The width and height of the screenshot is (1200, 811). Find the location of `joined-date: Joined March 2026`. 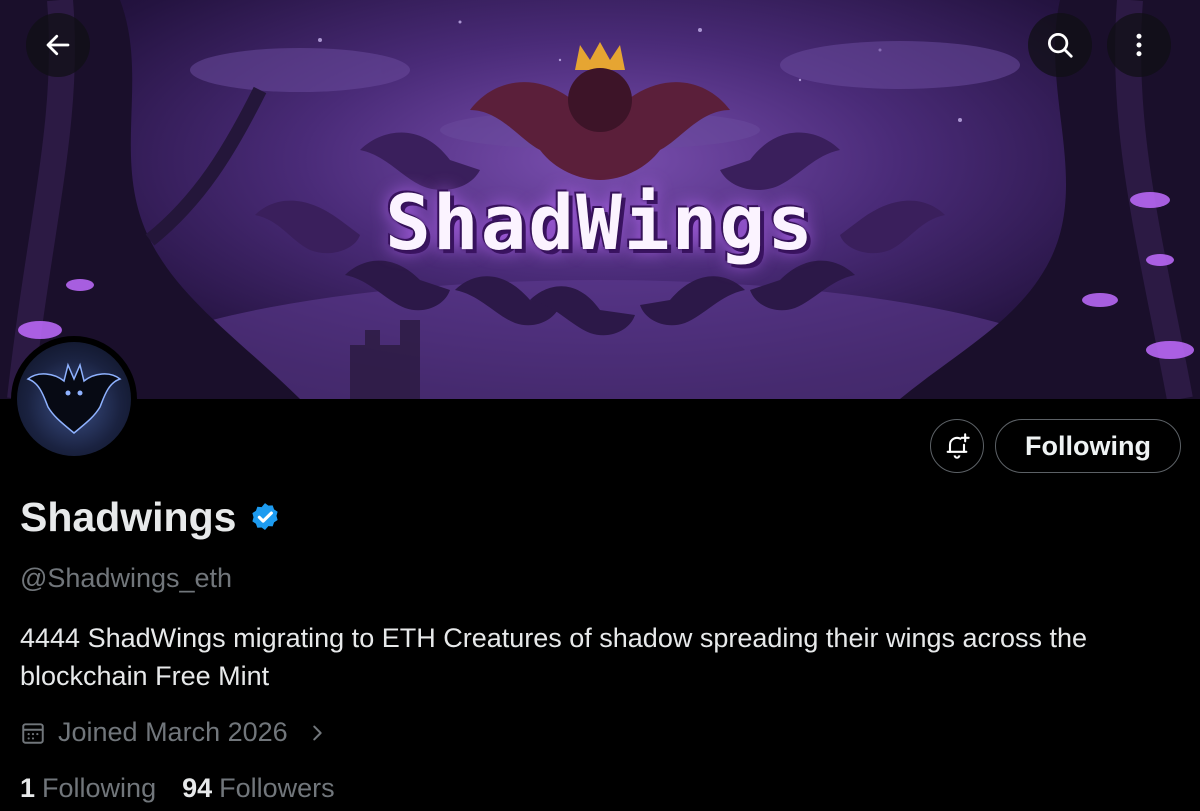

joined-date: Joined March 2026 is located at coordinates (173, 732).